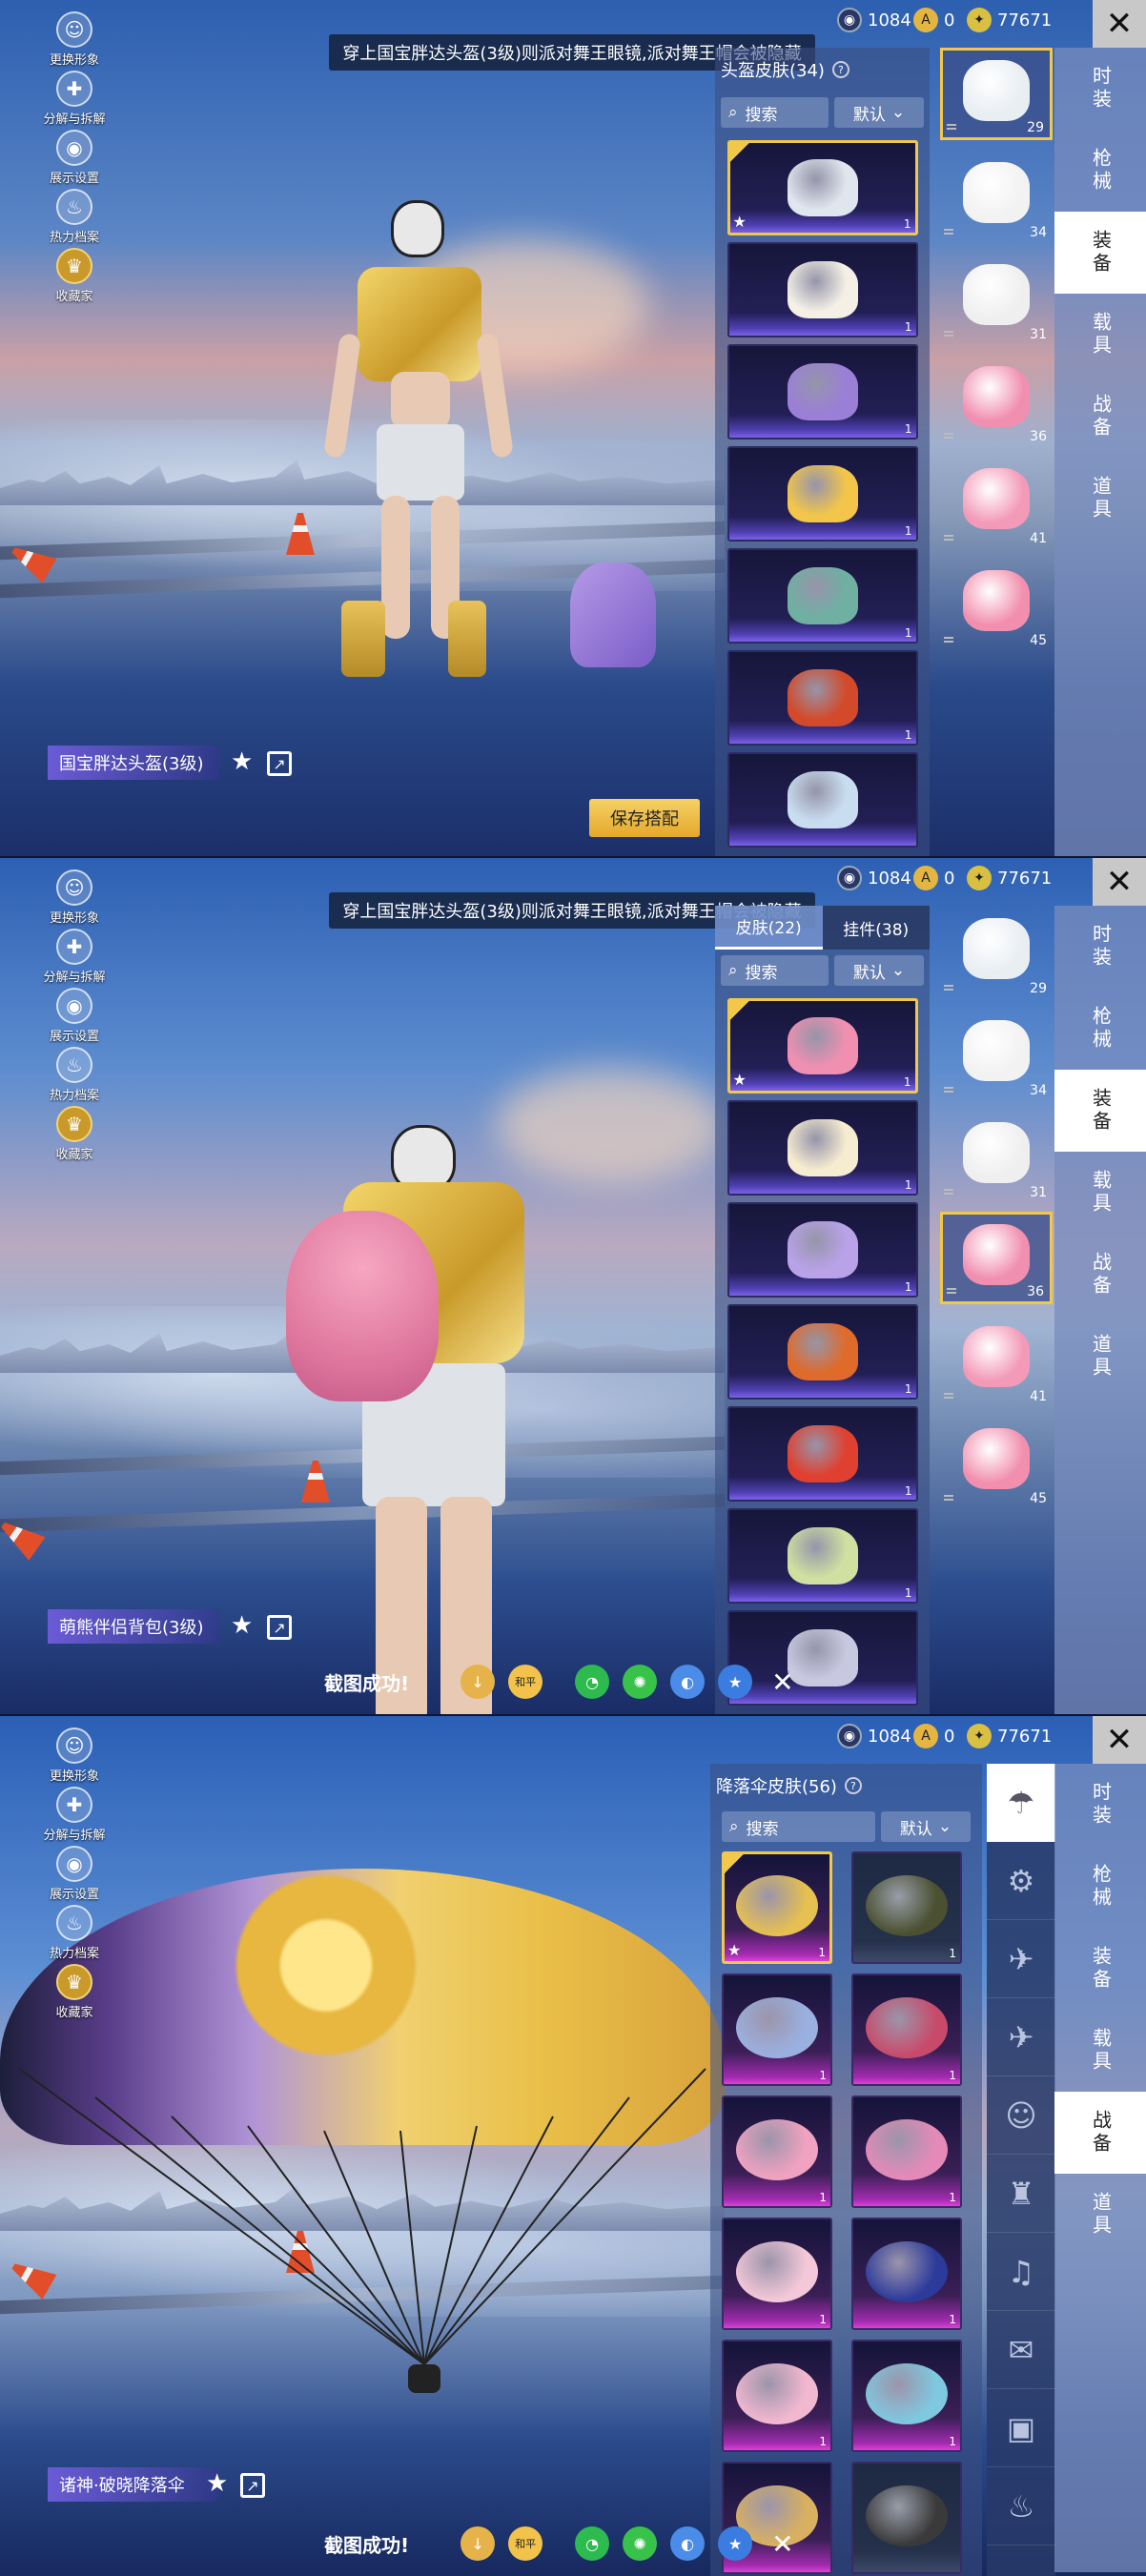  What do you see at coordinates (419, 429) in the screenshot?
I see `character-model` at bounding box center [419, 429].